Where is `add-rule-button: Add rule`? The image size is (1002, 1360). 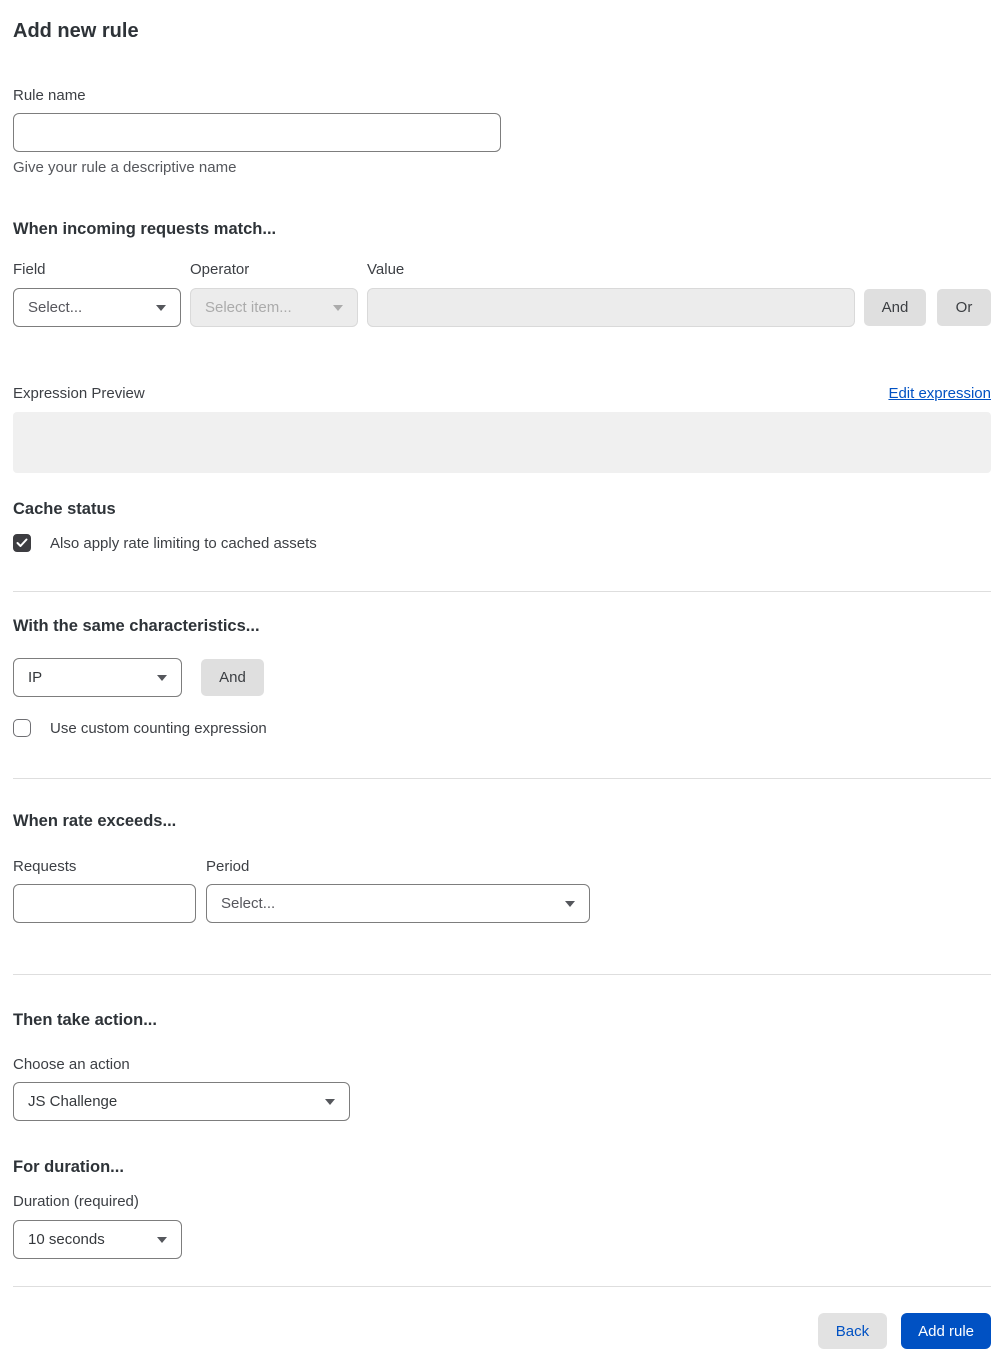 add-rule-button: Add rule is located at coordinates (946, 1331).